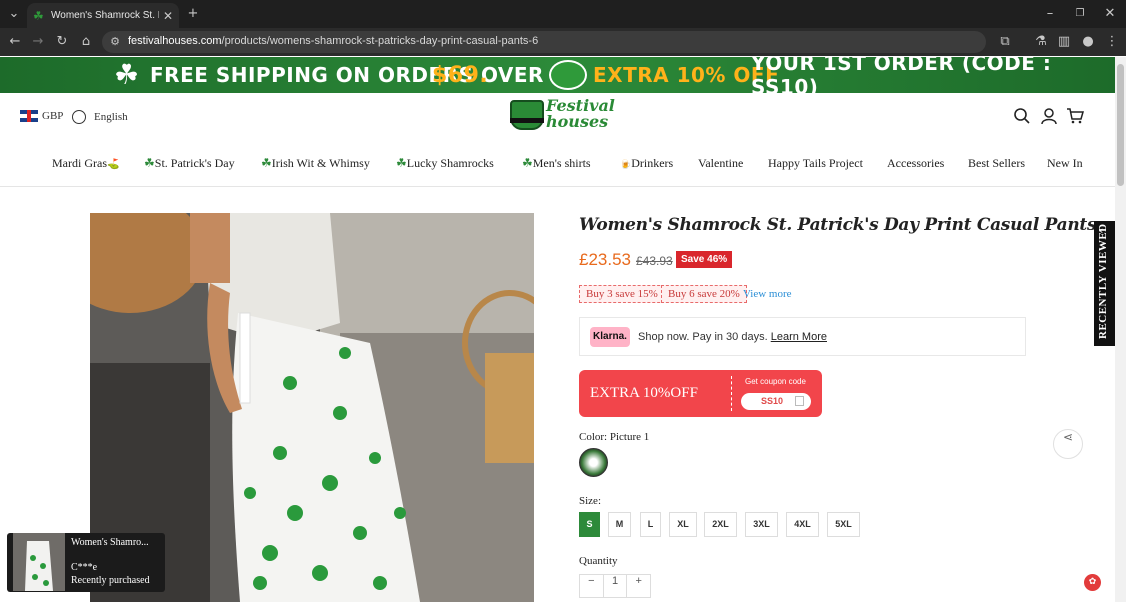  I want to click on extensions-icon: ⧉, so click(1005, 42).